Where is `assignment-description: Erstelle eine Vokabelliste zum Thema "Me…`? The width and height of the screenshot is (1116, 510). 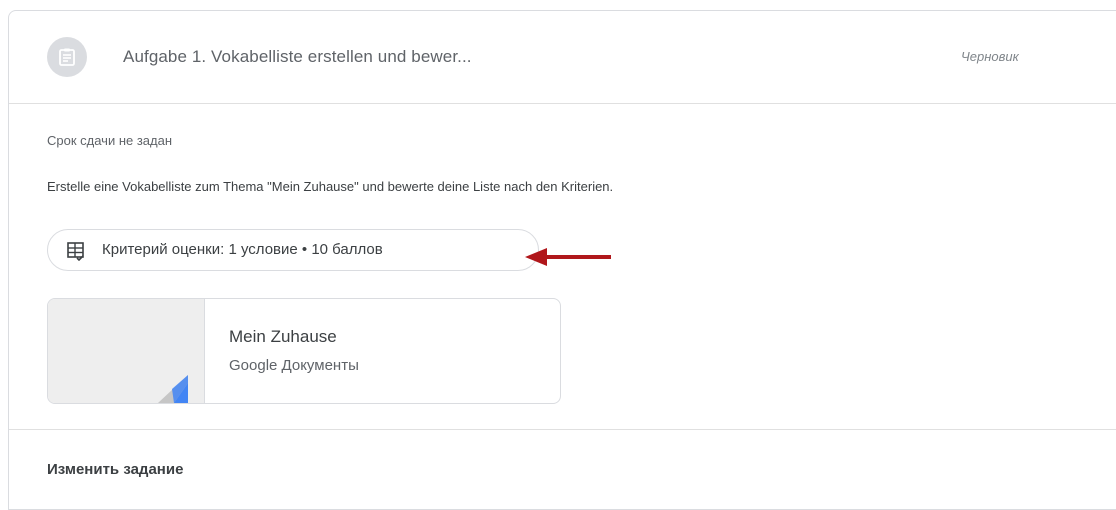 assignment-description: Erstelle eine Vokabelliste zum Thema "Me… is located at coordinates (330, 186).